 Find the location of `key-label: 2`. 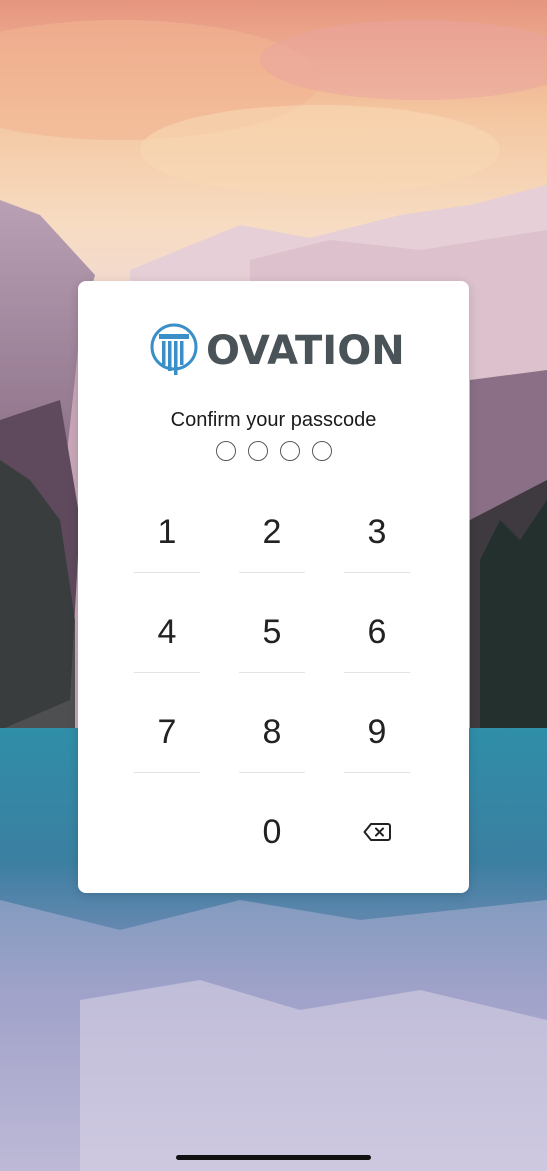

key-label: 2 is located at coordinates (272, 531).